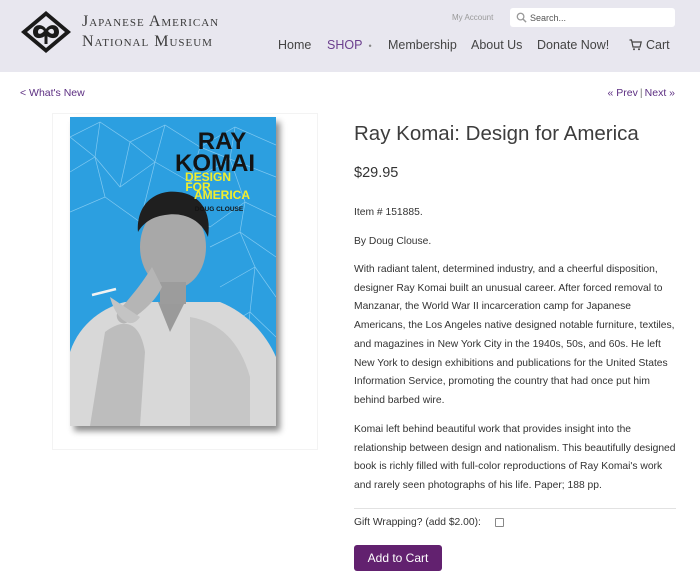  What do you see at coordinates (499, 522) in the screenshot?
I see `gift-wrap-checkbox` at bounding box center [499, 522].